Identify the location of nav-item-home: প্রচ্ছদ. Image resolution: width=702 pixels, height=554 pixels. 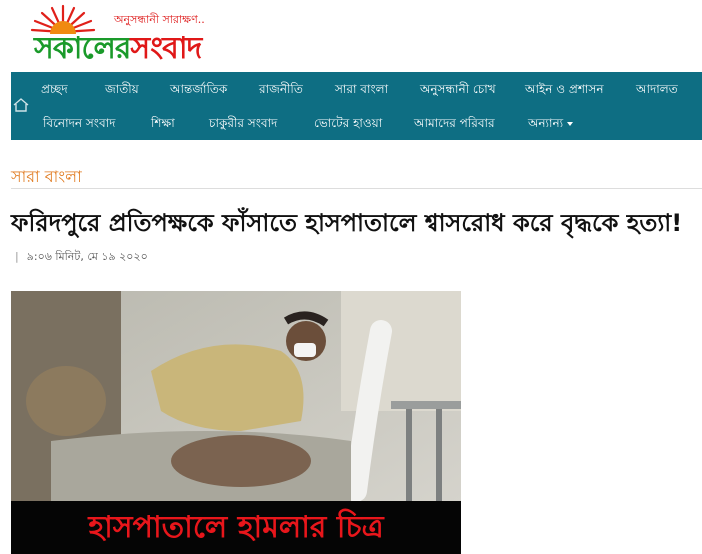
(54, 89).